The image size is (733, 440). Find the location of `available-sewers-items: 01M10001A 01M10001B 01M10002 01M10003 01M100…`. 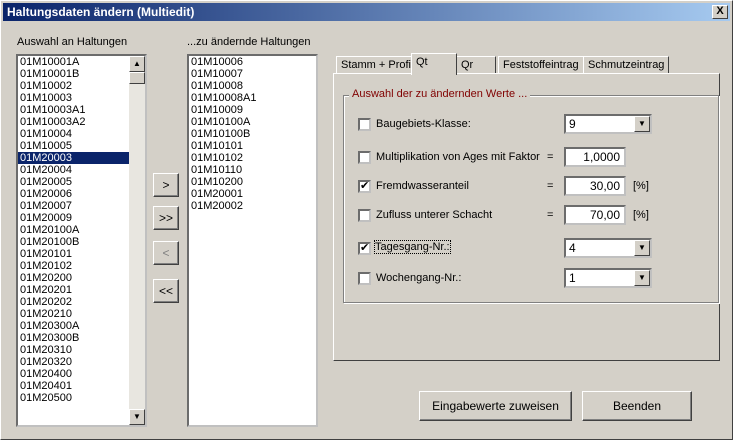

available-sewers-items: 01M10001A 01M10001B 01M10002 01M10003 01M100… is located at coordinates (81, 230).